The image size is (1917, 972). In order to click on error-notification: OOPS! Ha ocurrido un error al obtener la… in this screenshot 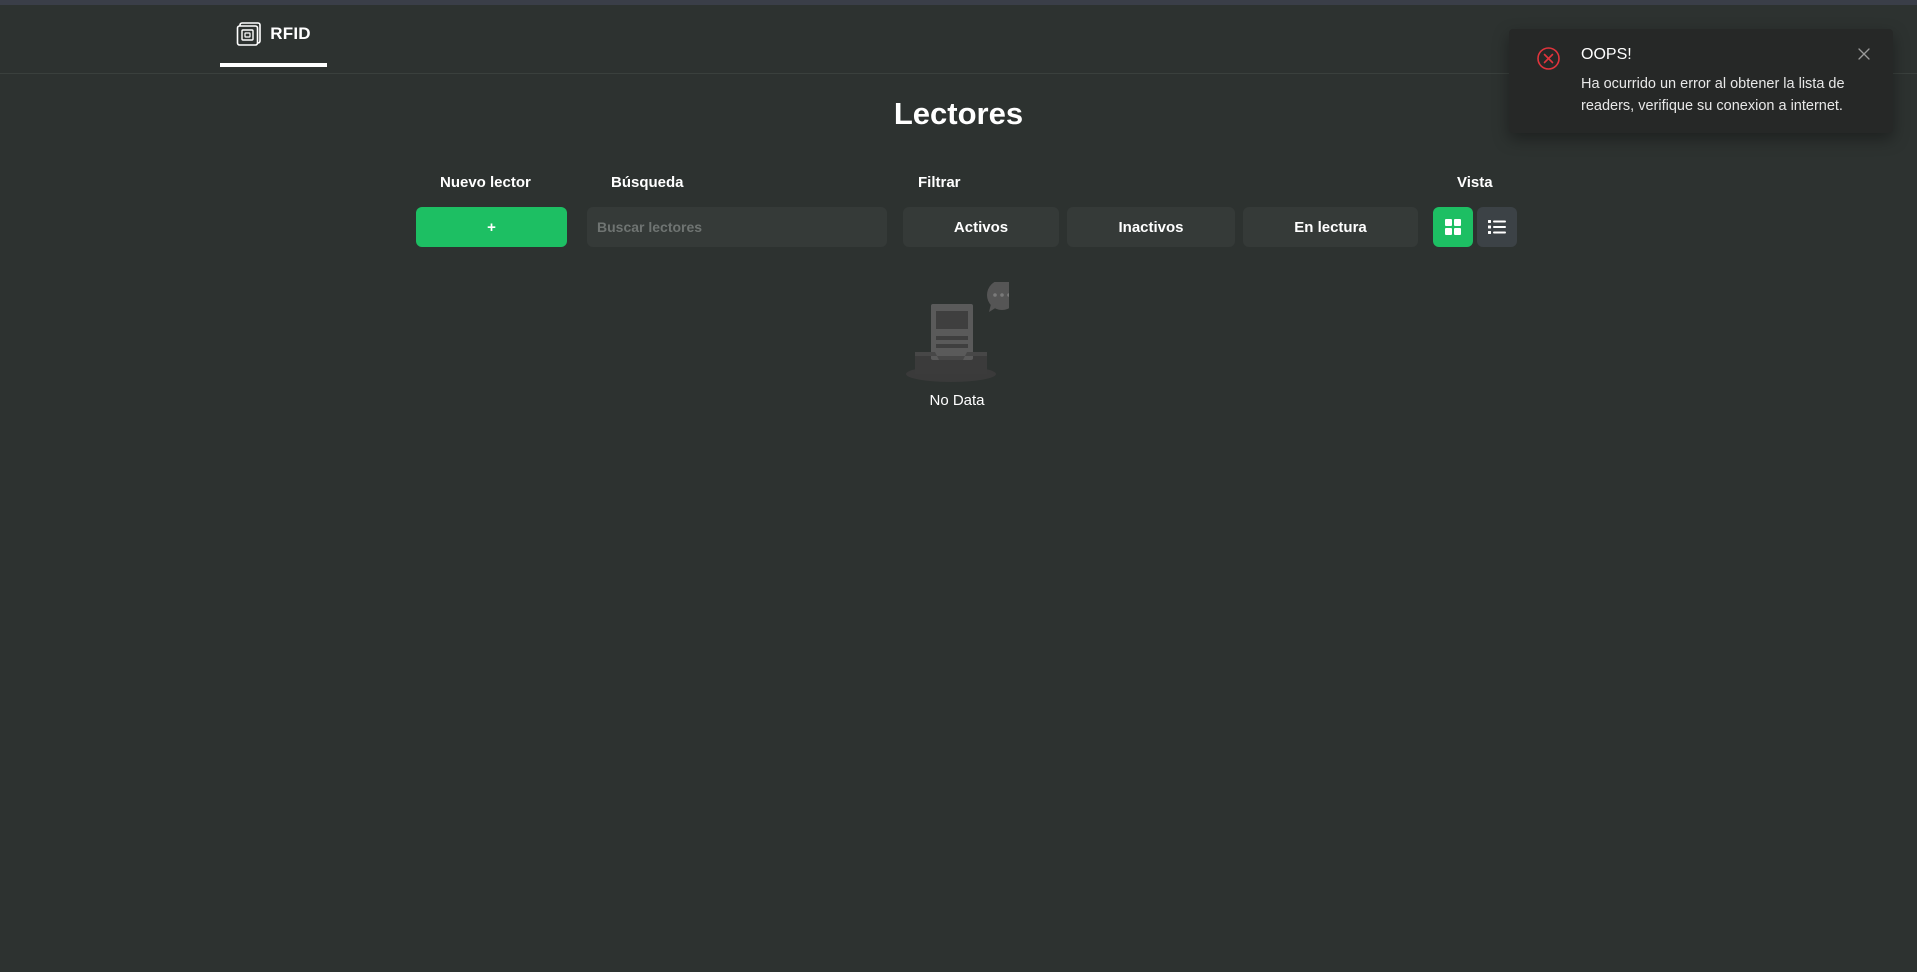, I will do `click(1701, 81)`.